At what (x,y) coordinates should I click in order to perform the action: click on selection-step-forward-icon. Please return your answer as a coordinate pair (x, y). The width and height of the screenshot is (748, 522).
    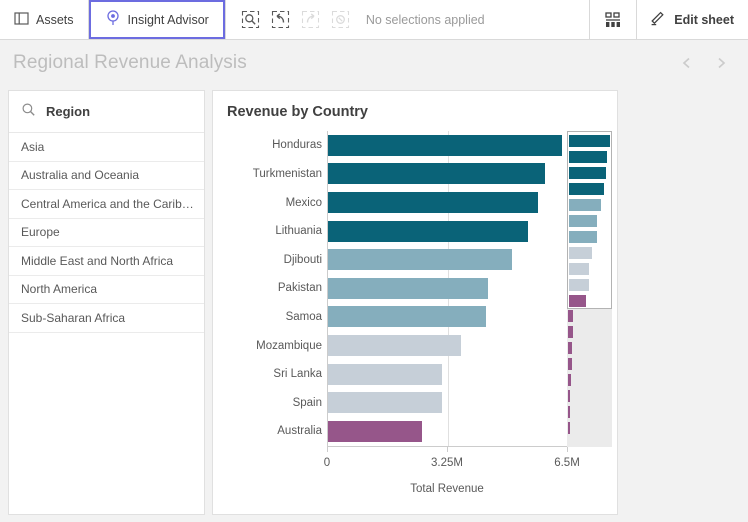
    Looking at the image, I should click on (311, 20).